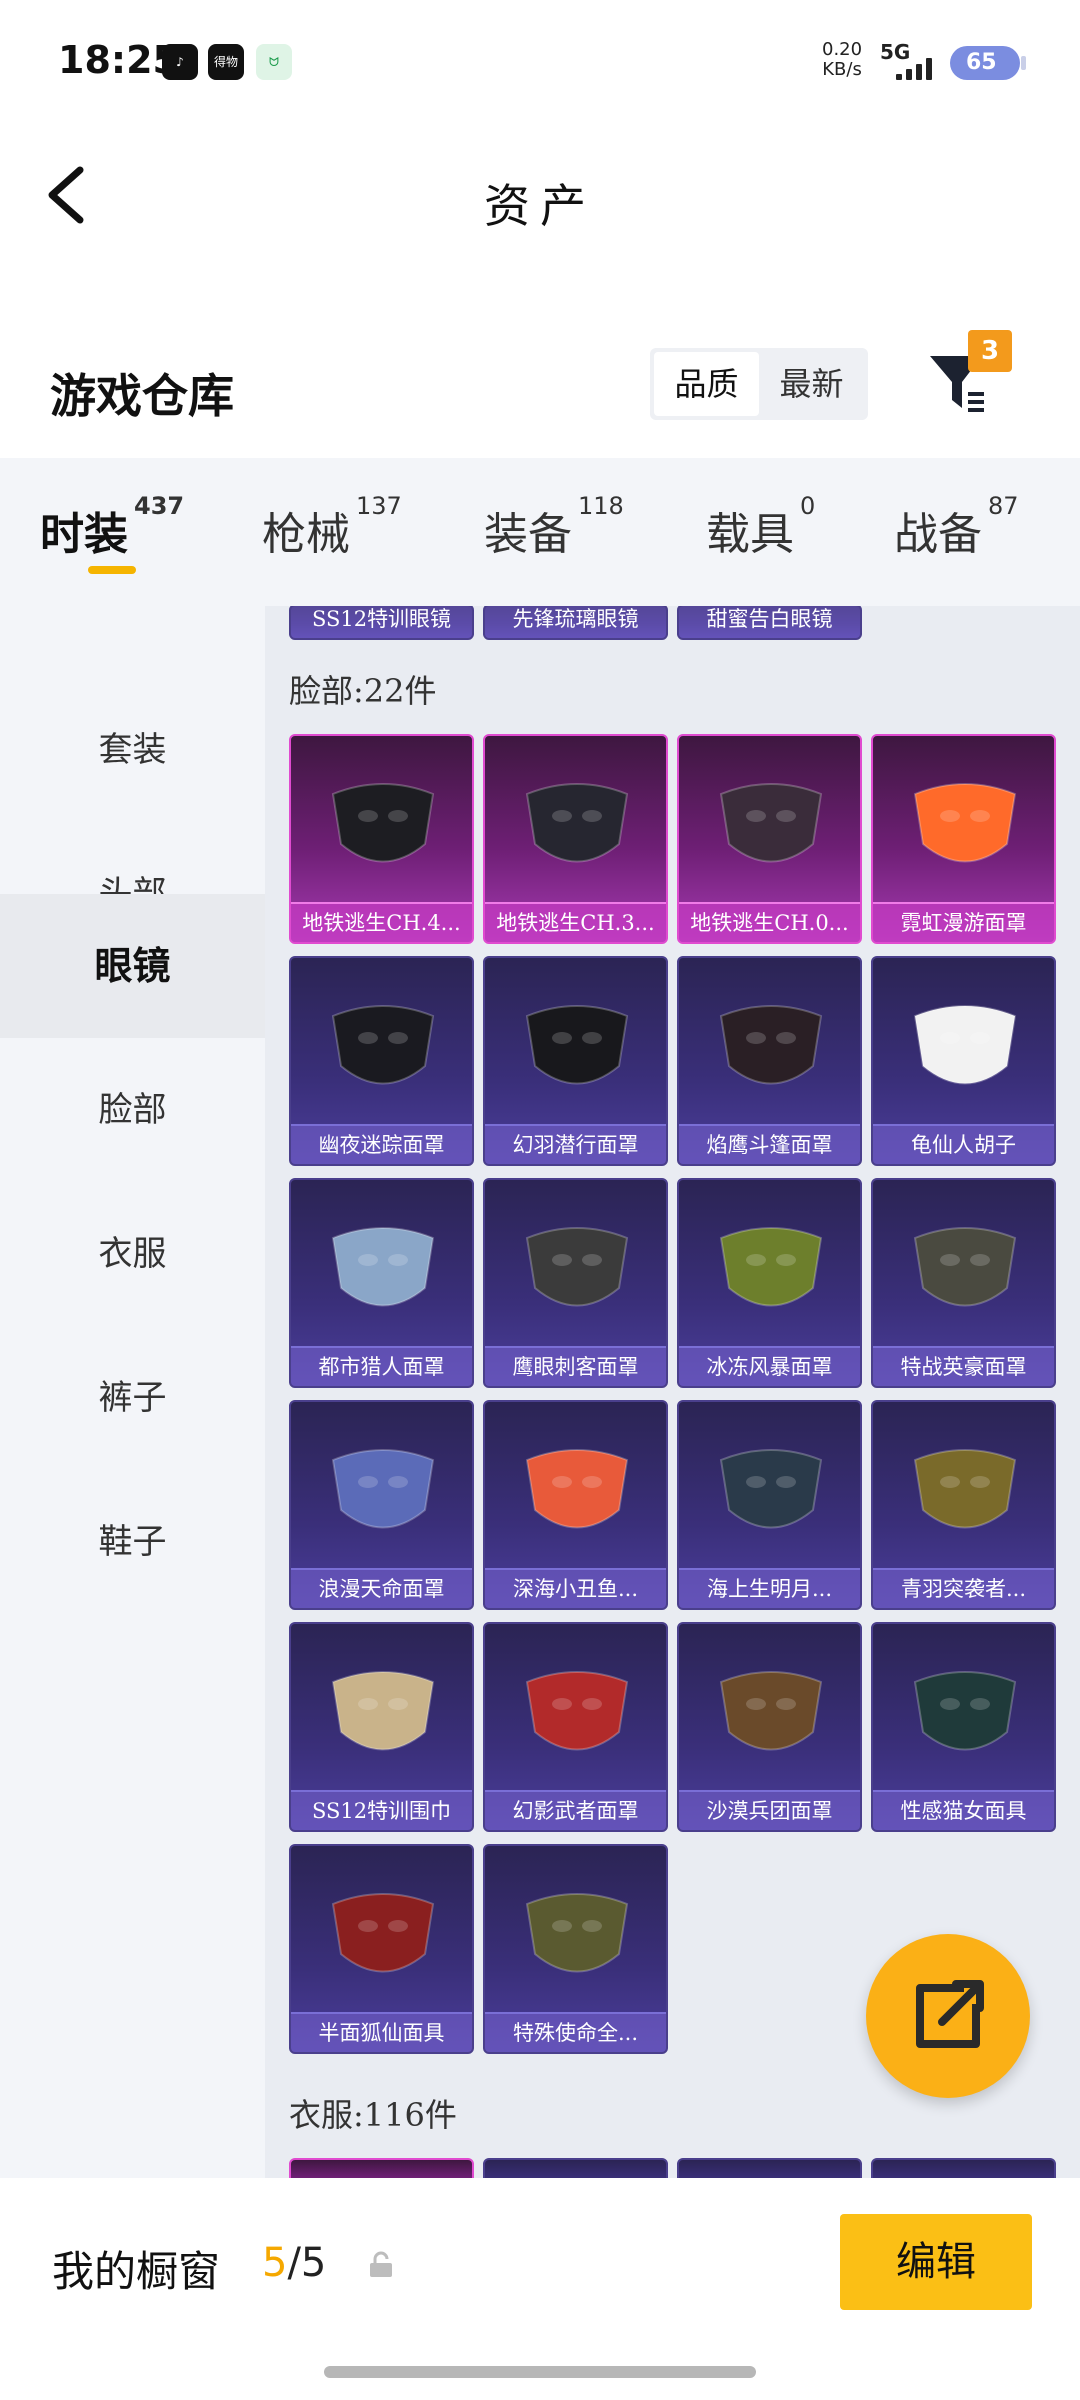  I want to click on item-tile: 半面狐仙面具, so click(381, 1949).